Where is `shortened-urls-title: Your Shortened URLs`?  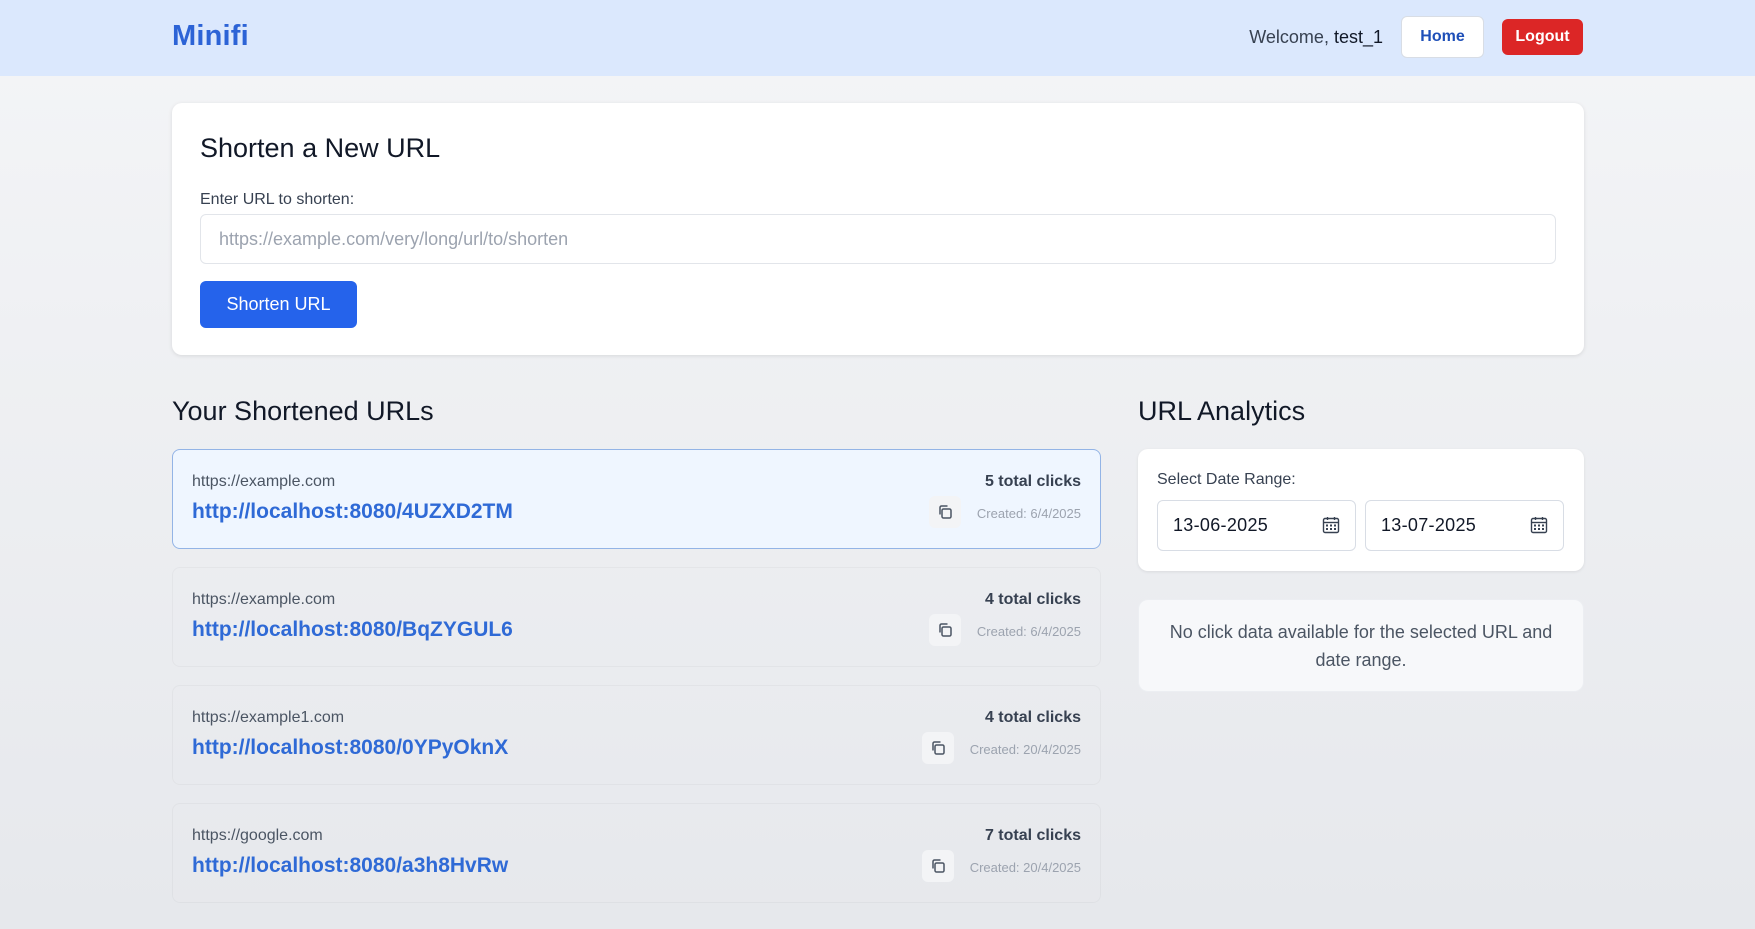 shortened-urls-title: Your Shortened URLs is located at coordinates (303, 411).